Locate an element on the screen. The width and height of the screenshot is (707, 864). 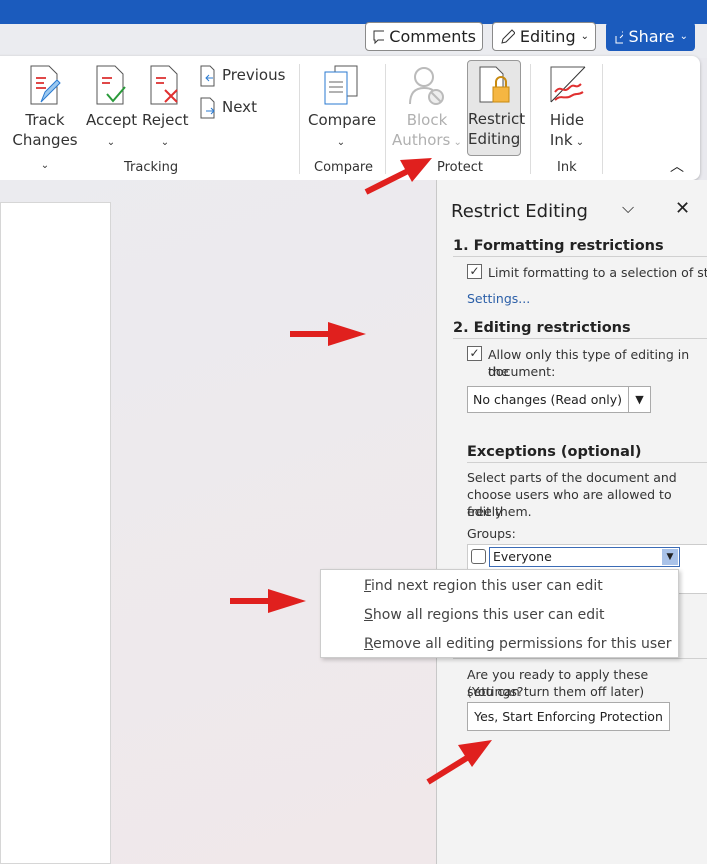
apply-question: (You can turn them off later) is located at coordinates (556, 691).